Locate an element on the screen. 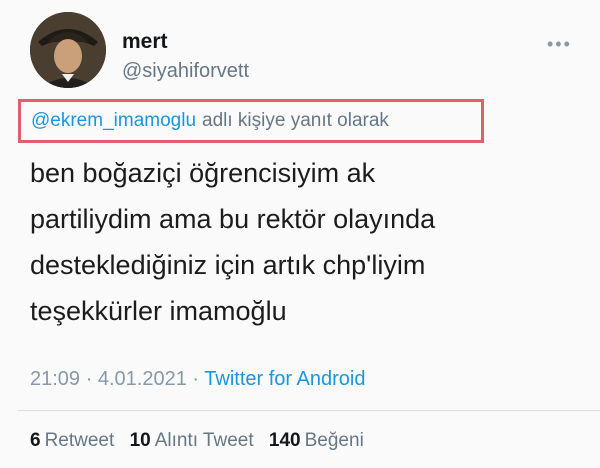 The height and width of the screenshot is (468, 600). retweets-label: Retweet is located at coordinates (79, 440).